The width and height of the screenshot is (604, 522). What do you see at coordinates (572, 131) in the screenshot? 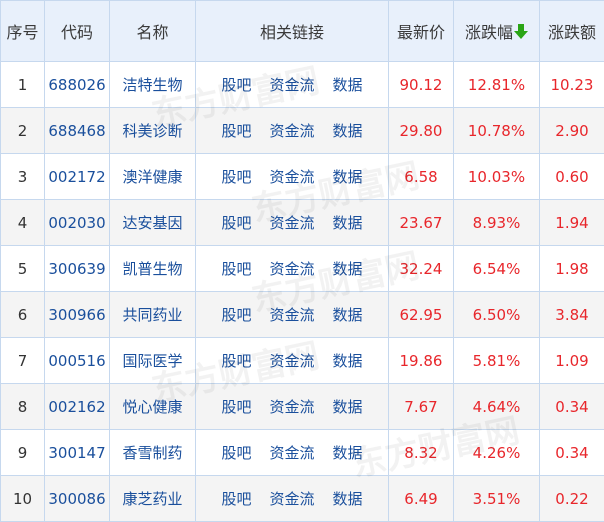
I see `change-amount: 2.90` at bounding box center [572, 131].